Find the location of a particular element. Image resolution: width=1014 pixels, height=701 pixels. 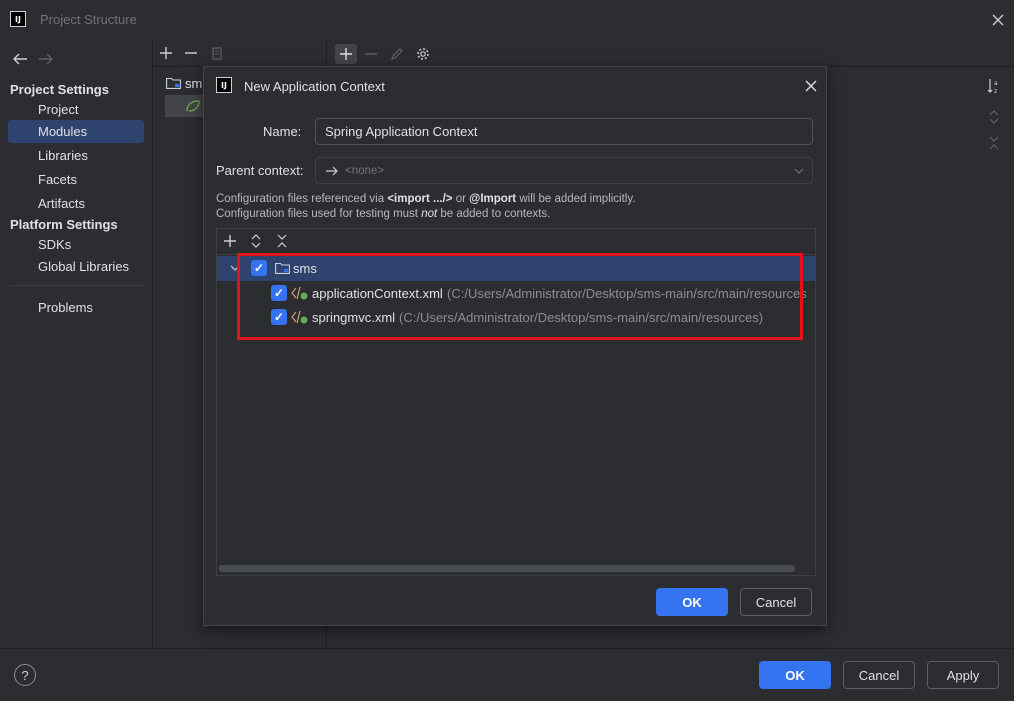

dialog-title: New Application Context is located at coordinates (314, 86).